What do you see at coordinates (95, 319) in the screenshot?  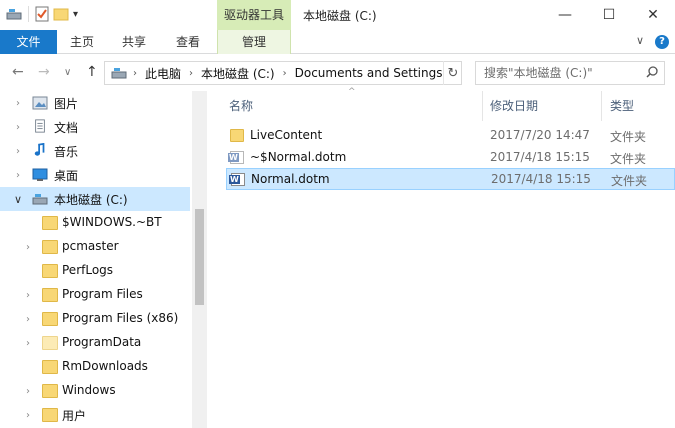 I see `sidebar-item-program-files-x86: › Program Files (x86)` at bounding box center [95, 319].